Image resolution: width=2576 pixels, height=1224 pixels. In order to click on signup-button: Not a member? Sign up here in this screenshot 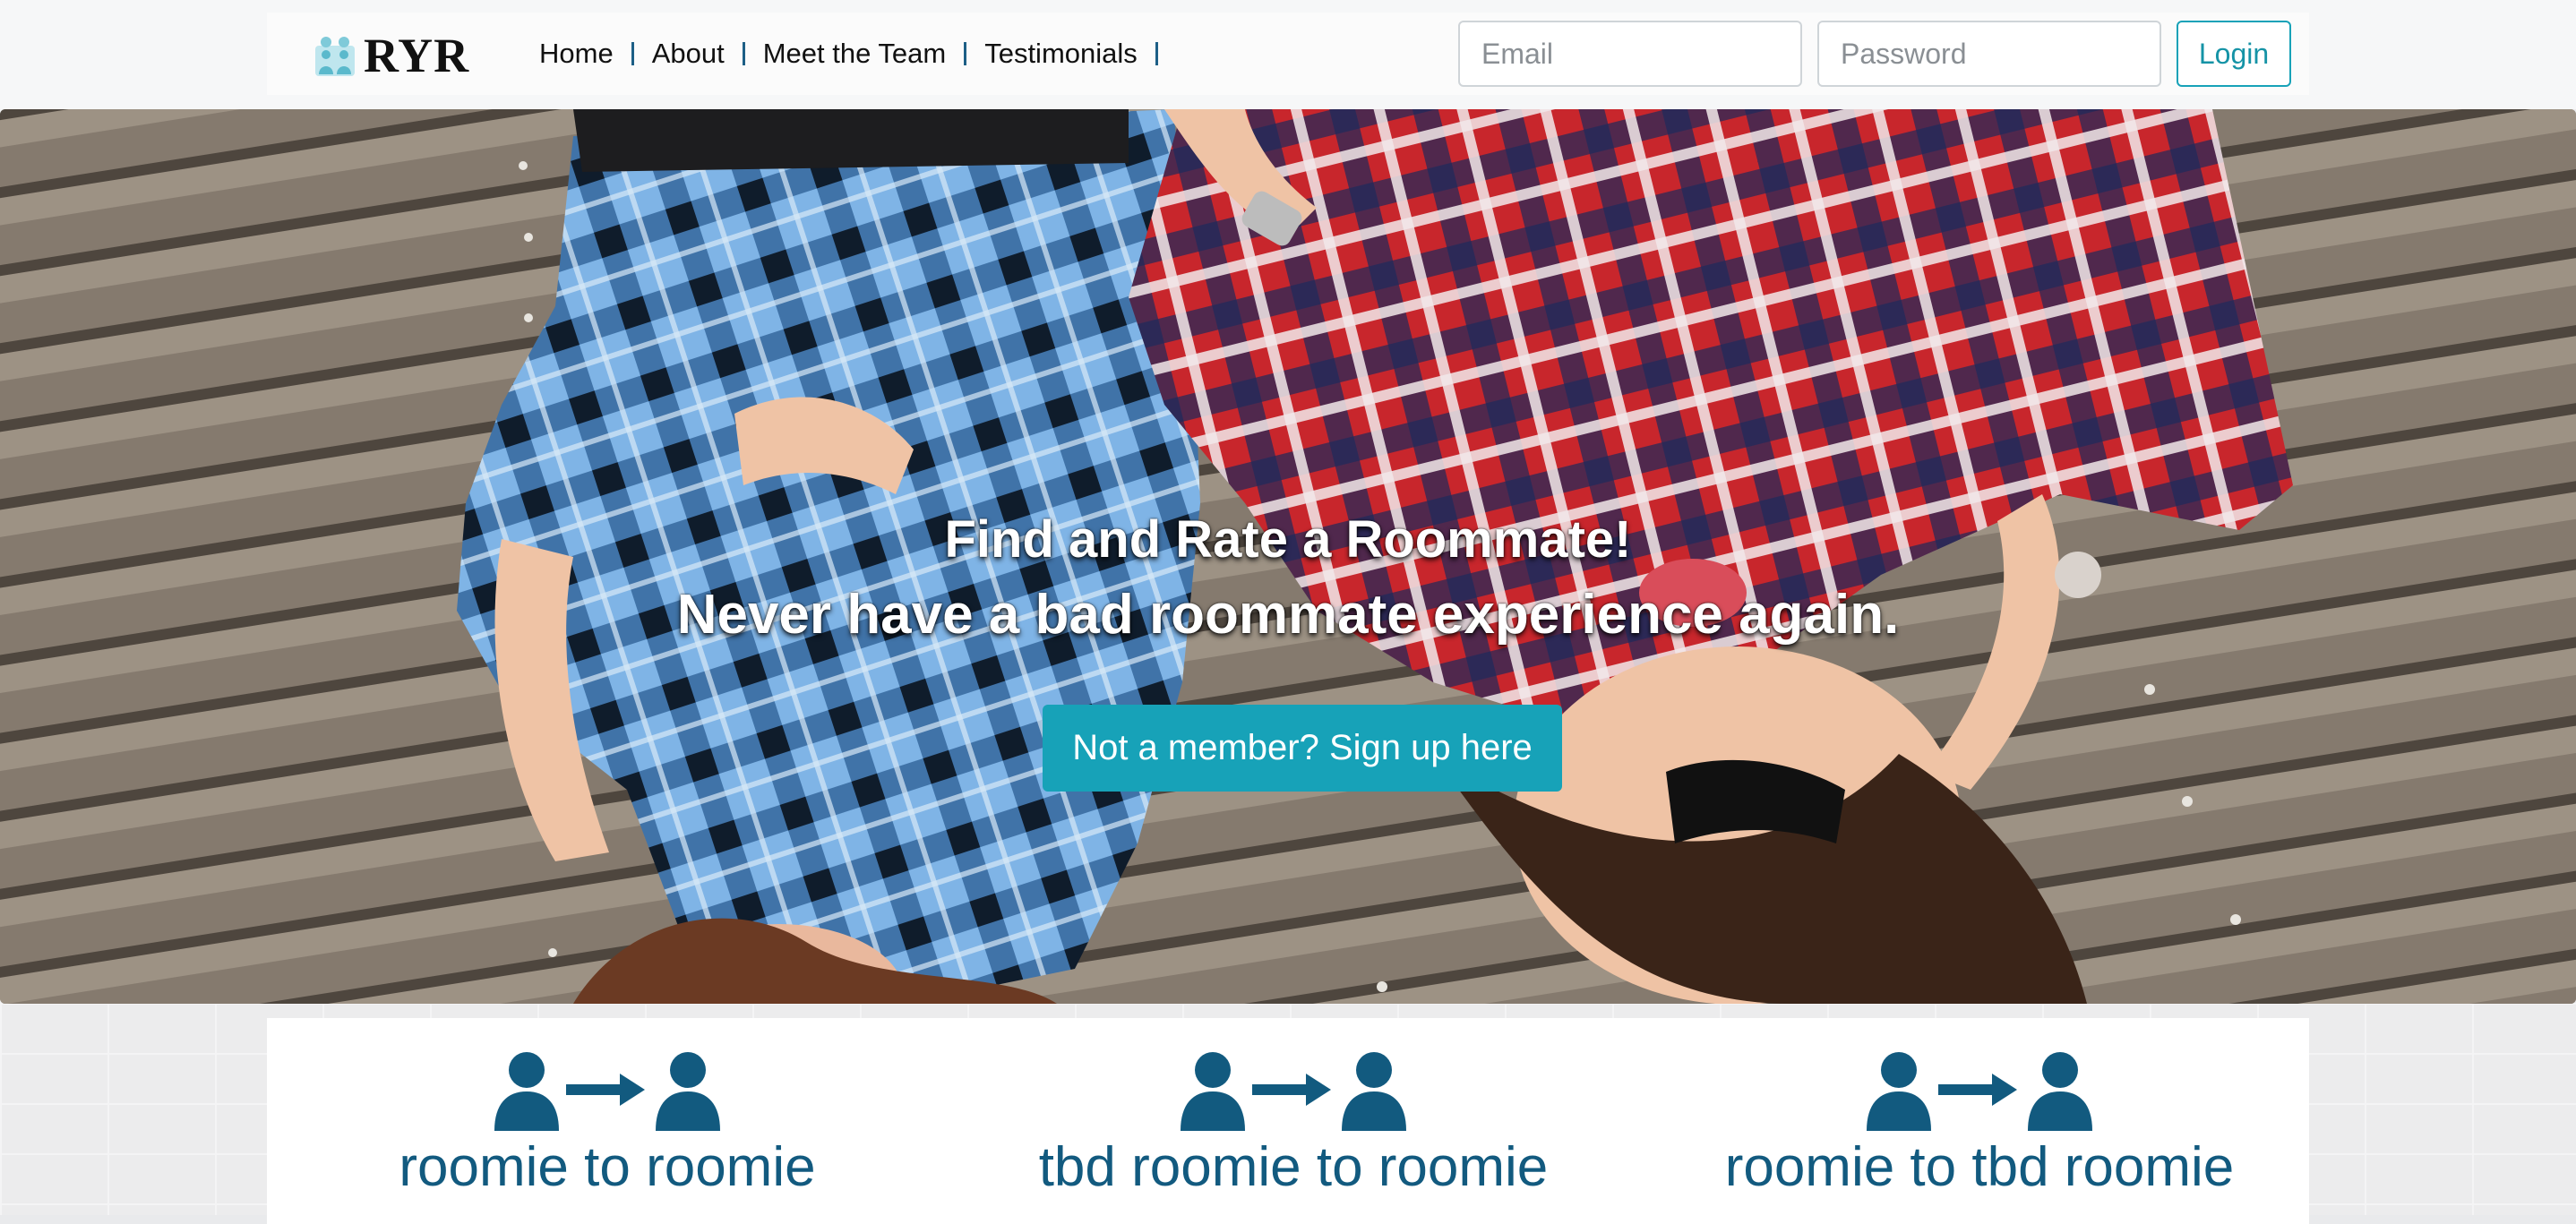, I will do `click(1302, 748)`.